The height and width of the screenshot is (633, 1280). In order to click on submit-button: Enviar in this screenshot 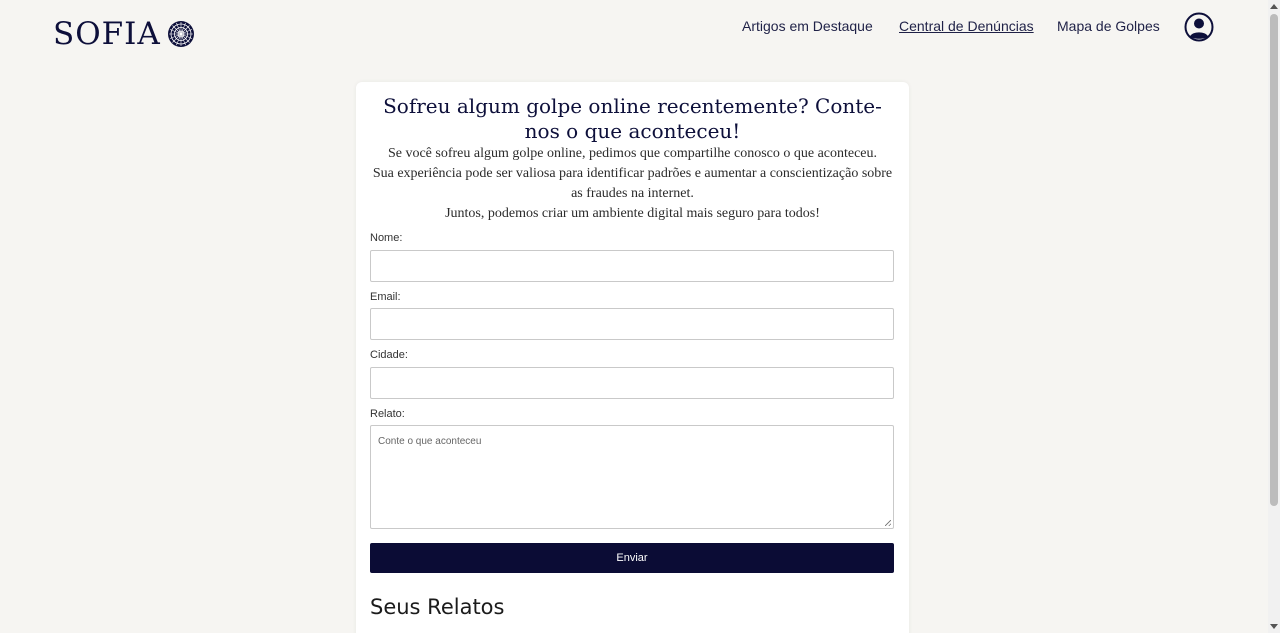, I will do `click(632, 558)`.